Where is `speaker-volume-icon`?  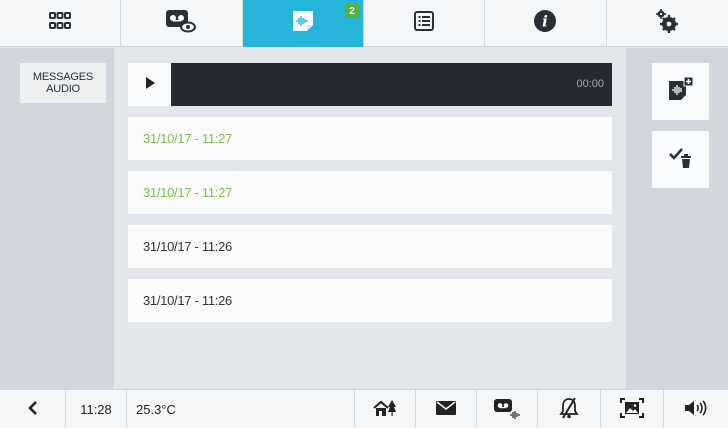 speaker-volume-icon is located at coordinates (696, 409).